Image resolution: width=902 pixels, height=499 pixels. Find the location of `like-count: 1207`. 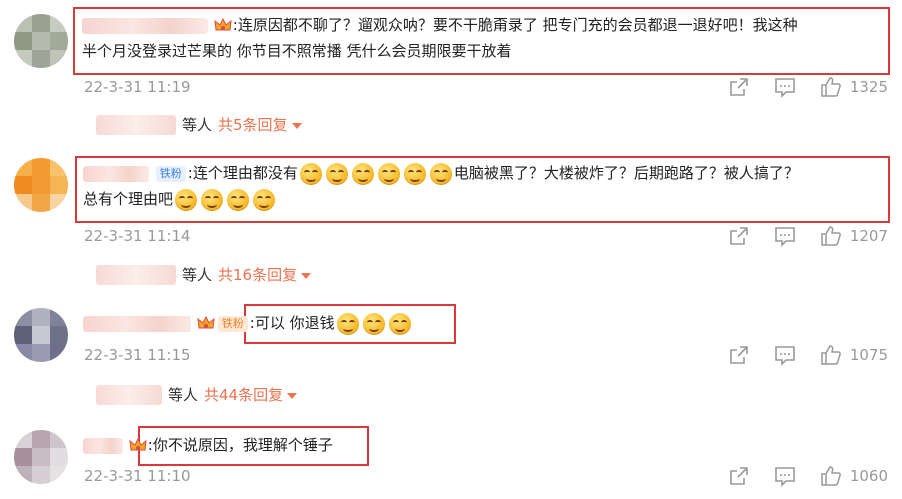

like-count: 1207 is located at coordinates (868, 236).